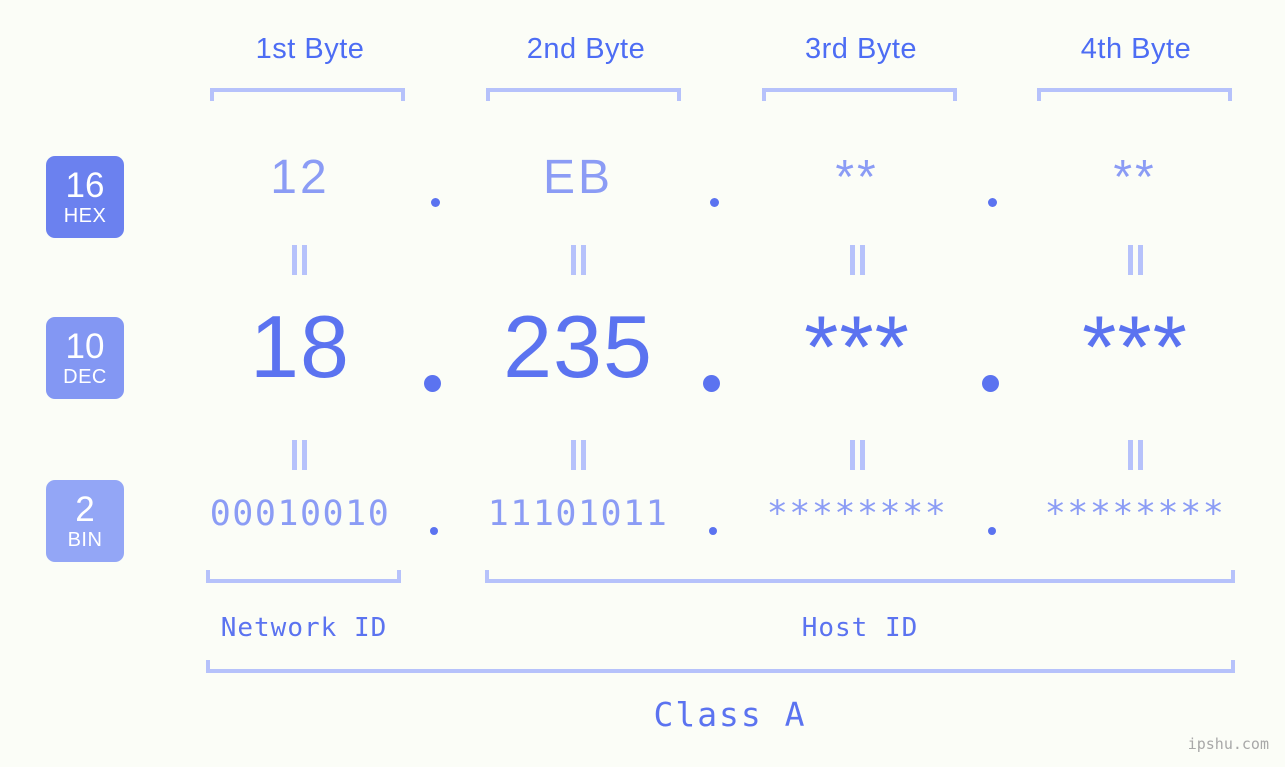 Image resolution: width=1285 pixels, height=767 pixels. Describe the element at coordinates (586, 49) in the screenshot. I see `byte-header-label-2: 2nd Byte` at that location.